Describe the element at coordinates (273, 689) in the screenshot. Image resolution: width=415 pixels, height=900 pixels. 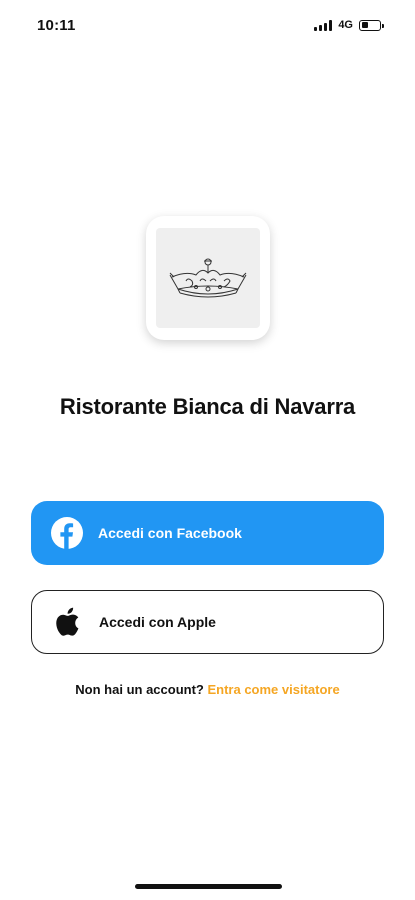
I see `guest-login-link: Entra come visitatore` at that location.